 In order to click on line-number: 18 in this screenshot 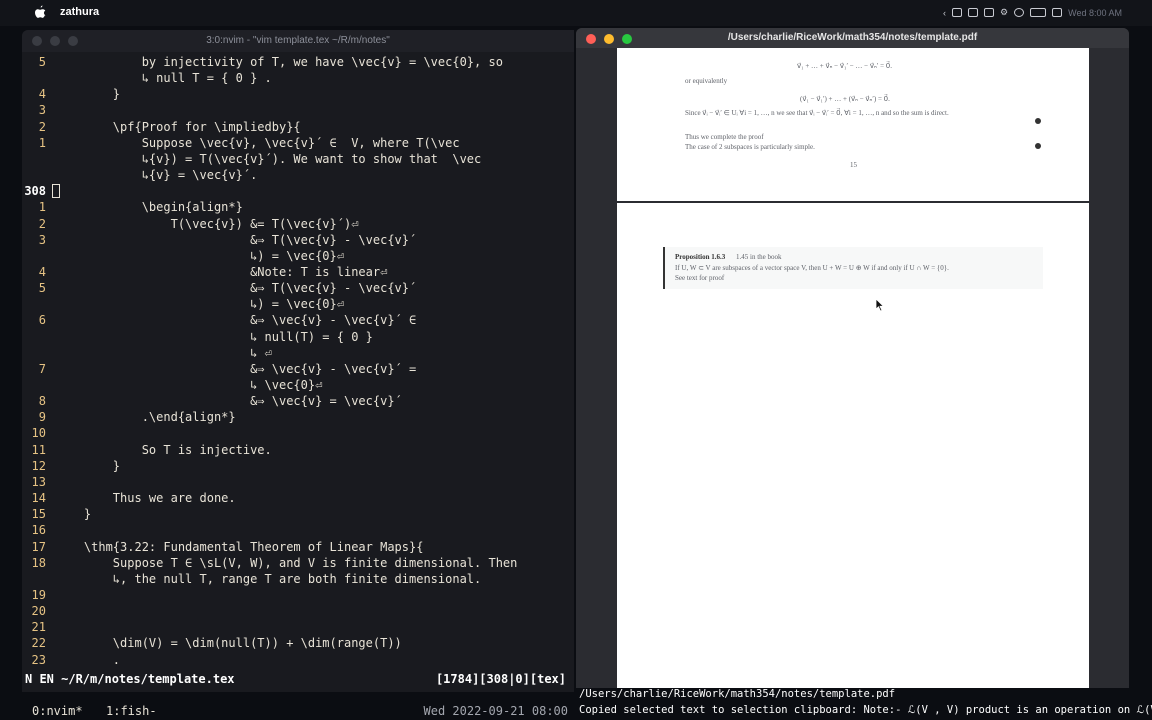, I will do `click(38, 562)`.